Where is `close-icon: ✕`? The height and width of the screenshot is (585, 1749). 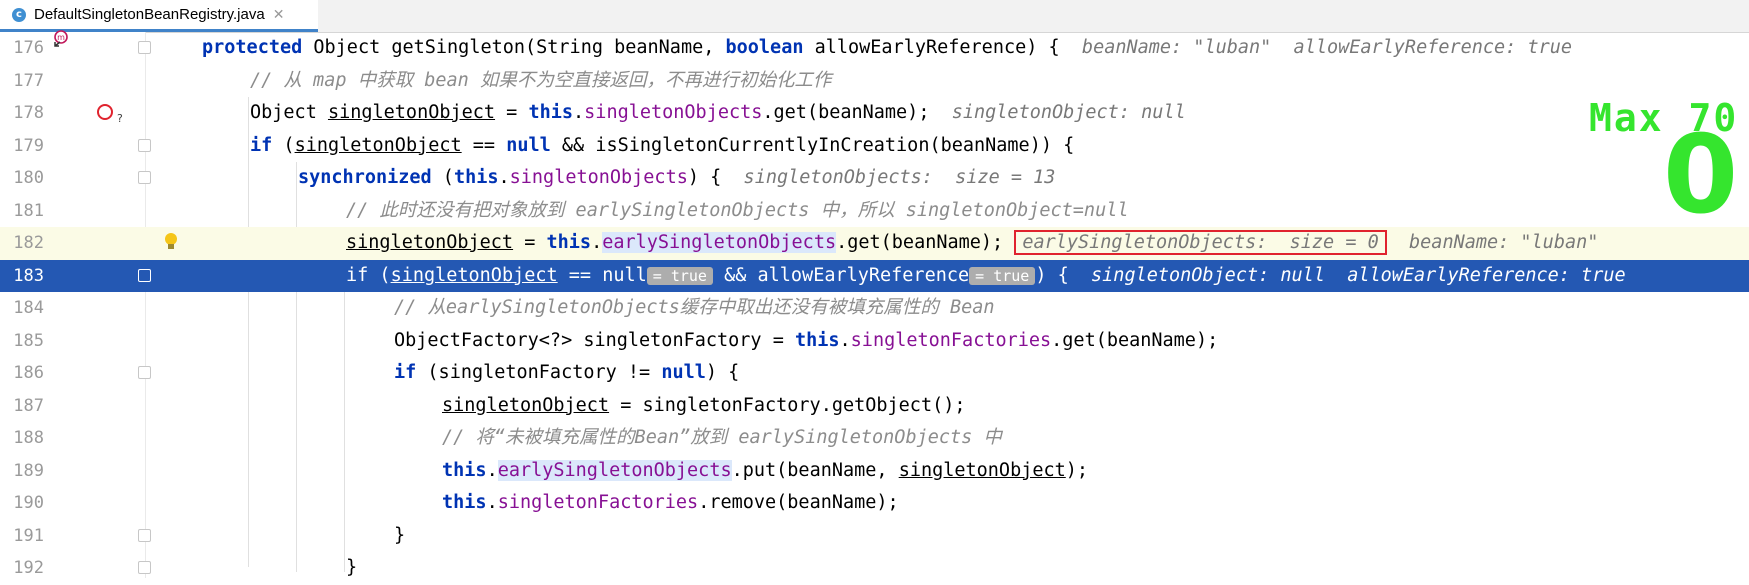 close-icon: ✕ is located at coordinates (279, 15).